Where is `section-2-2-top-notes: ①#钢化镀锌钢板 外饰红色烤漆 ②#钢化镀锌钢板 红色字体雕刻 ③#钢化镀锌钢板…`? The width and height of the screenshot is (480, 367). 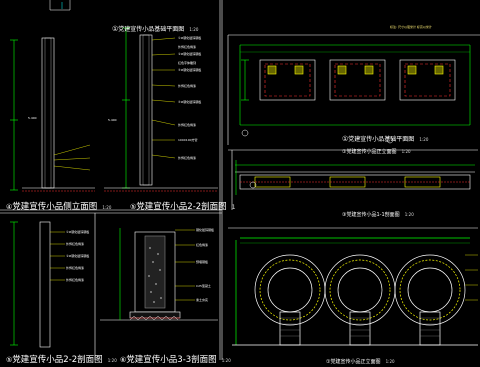 section-2-2-top-notes: ①#钢化镀锌钢板 外饰红色烤漆 ②#钢化镀锌钢板 红色字体雕刻 ③#钢化镀锌钢板… is located at coordinates (189, 97).